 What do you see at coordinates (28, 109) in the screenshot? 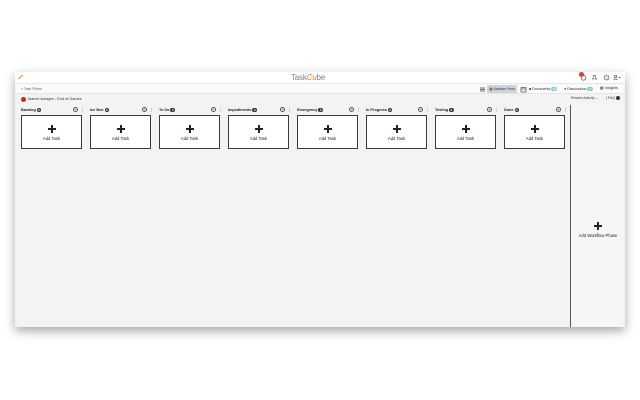
I see `column-name: Backlog` at bounding box center [28, 109].